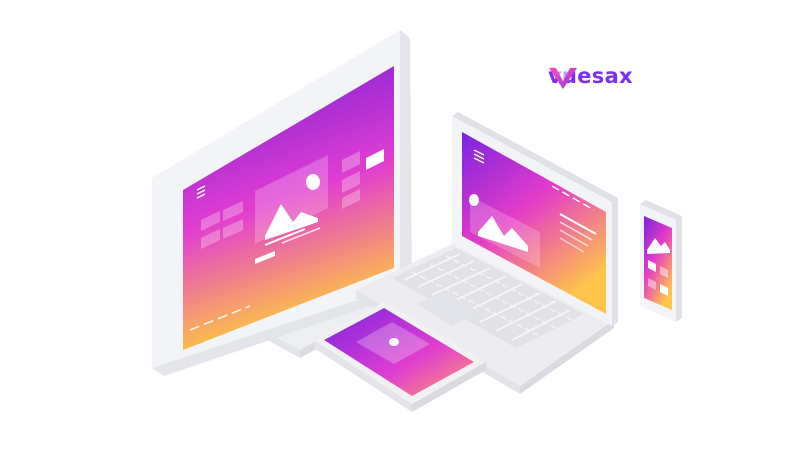 The width and height of the screenshot is (787, 455). Describe the element at coordinates (394, 342) in the screenshot. I see `image-placeholder-icon` at that location.